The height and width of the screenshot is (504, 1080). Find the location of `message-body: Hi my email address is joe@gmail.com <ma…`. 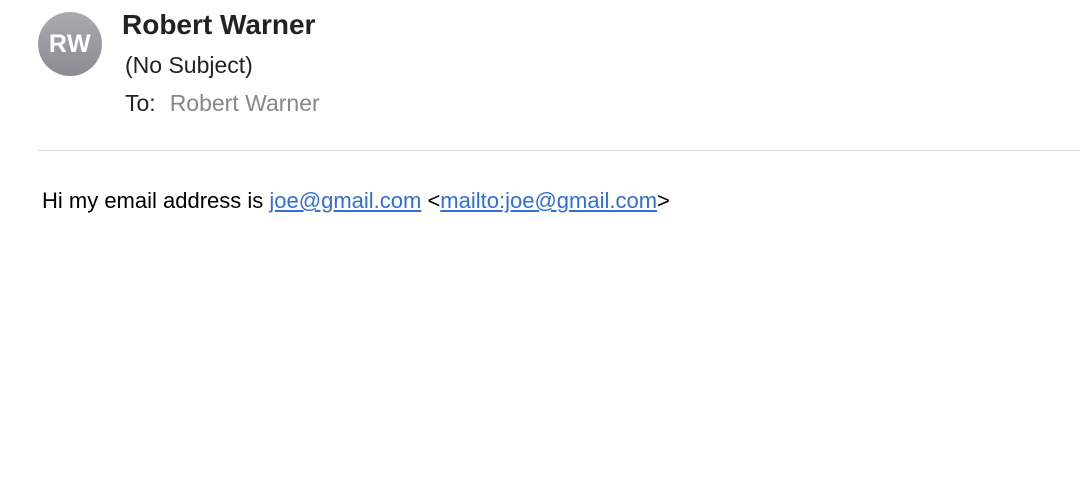

message-body: Hi my email address is joe@gmail.com <ma… is located at coordinates (356, 201).